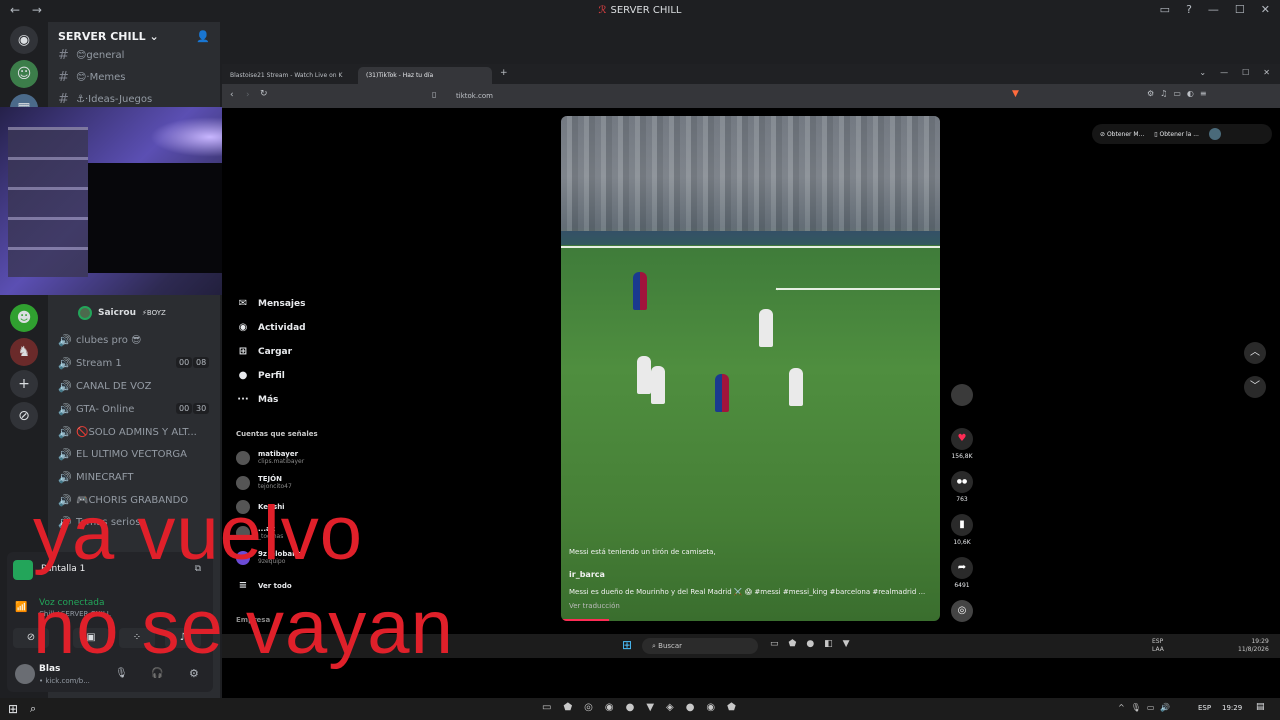 Image resolution: width=1280 pixels, height=720 pixels. What do you see at coordinates (700, 646) in the screenshot?
I see `taskbar-search: ⌕ Buscar` at bounding box center [700, 646].